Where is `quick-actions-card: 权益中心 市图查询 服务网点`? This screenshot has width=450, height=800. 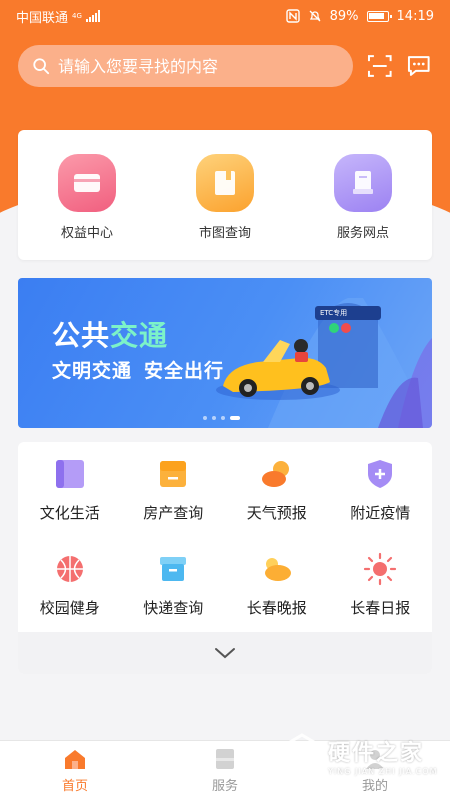 quick-actions-card: 权益中心 市图查询 服务网点 is located at coordinates (225, 195).